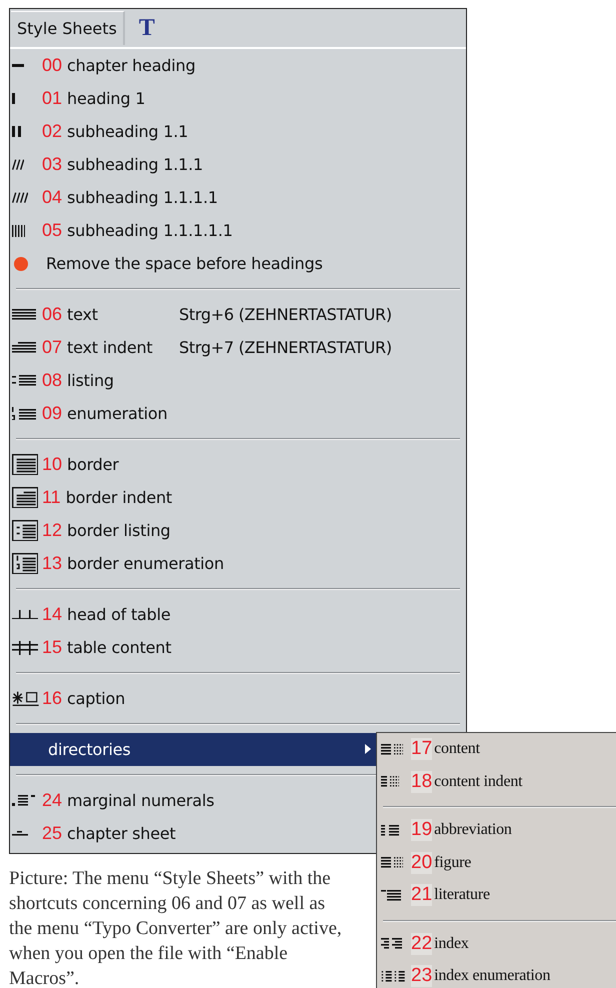 The image size is (616, 988). What do you see at coordinates (201, 314) in the screenshot?
I see `menu-item: 06 text Strg+6 (ZEHNERTASTATUR)` at bounding box center [201, 314].